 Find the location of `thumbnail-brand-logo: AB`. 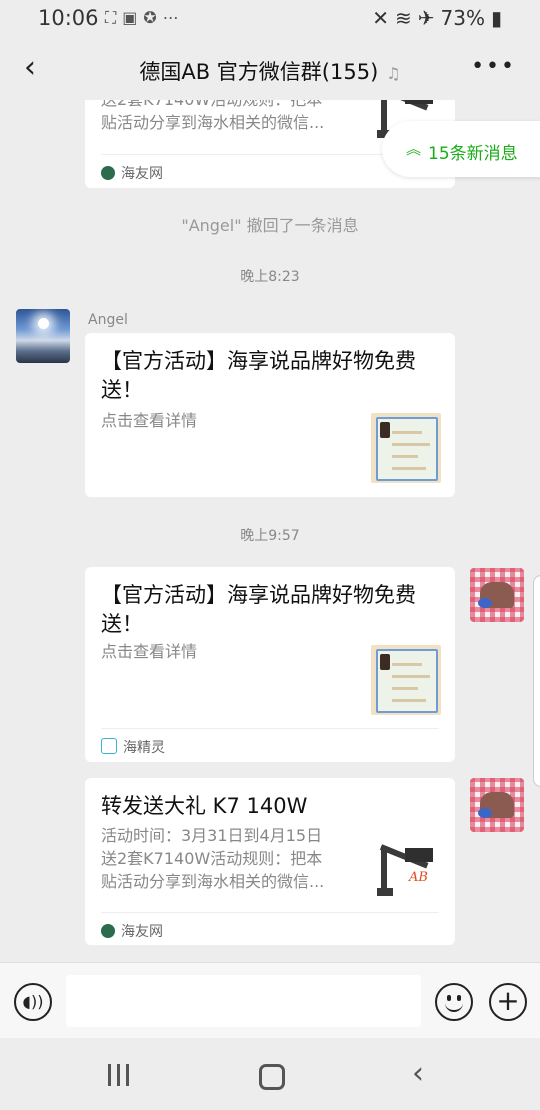

thumbnail-brand-logo: AB is located at coordinates (418, 877).